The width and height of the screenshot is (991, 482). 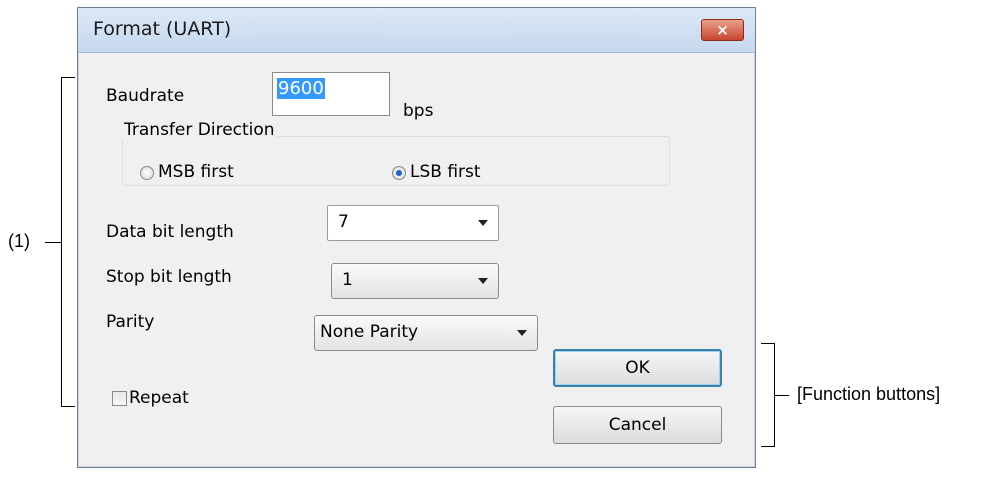 I want to click on msb-first-radio, so click(x=147, y=173).